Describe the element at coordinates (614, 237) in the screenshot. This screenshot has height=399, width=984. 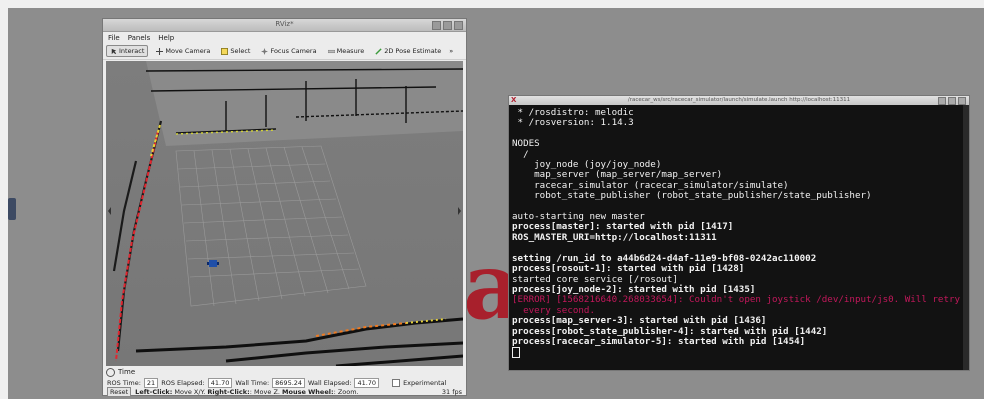
I see `terminal-line: ROS_MASTER_URI=http://localhost:11311` at that location.